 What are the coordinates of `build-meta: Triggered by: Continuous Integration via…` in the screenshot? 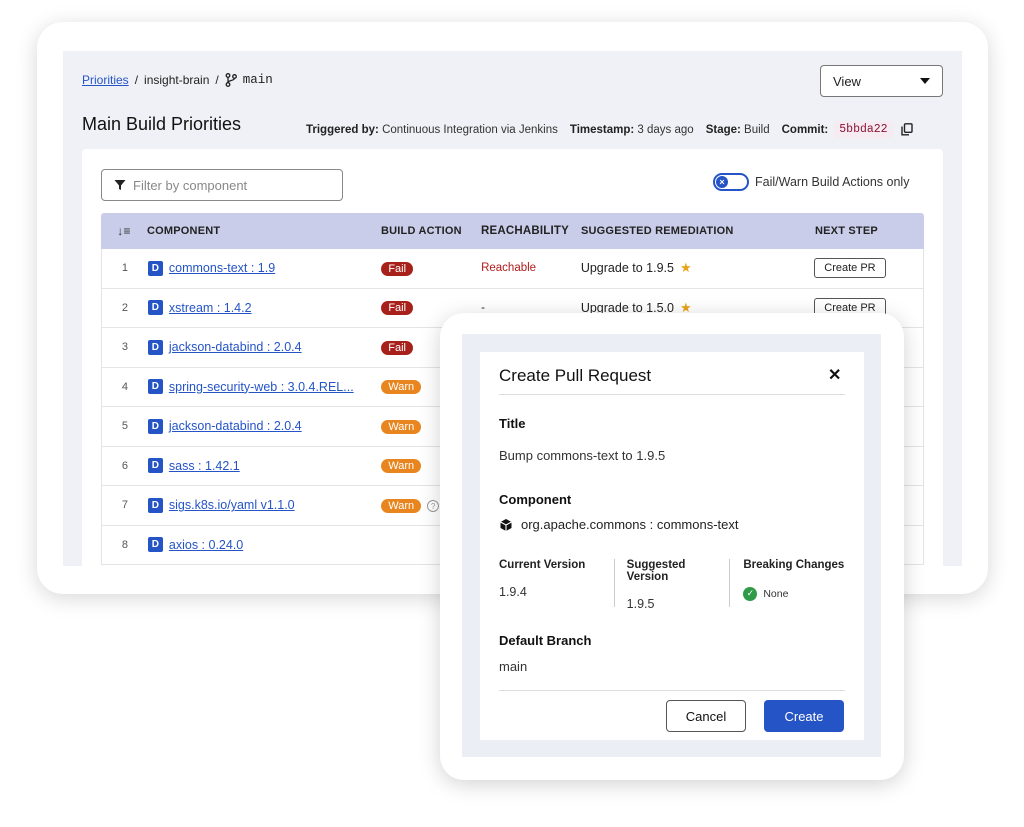 It's located at (609, 129).